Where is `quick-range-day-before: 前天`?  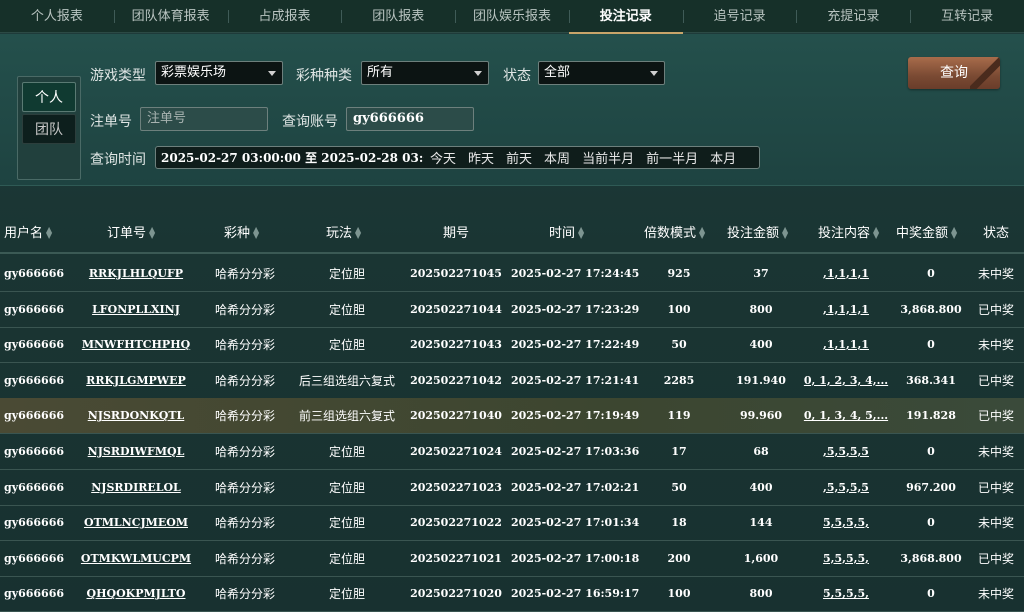
quick-range-day-before: 前天 is located at coordinates (519, 157).